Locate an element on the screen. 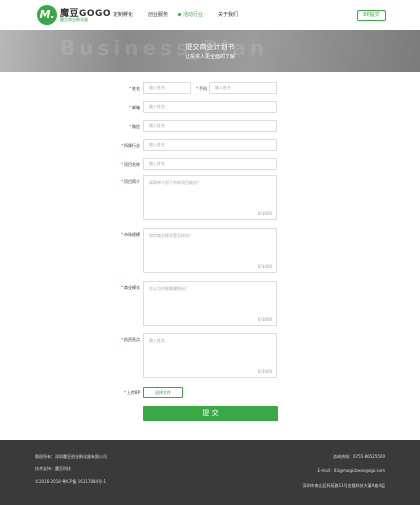 This screenshot has height=505, width=420. business-model-placeholder: 你认为你能够赚钱吗？ is located at coordinates (169, 288).